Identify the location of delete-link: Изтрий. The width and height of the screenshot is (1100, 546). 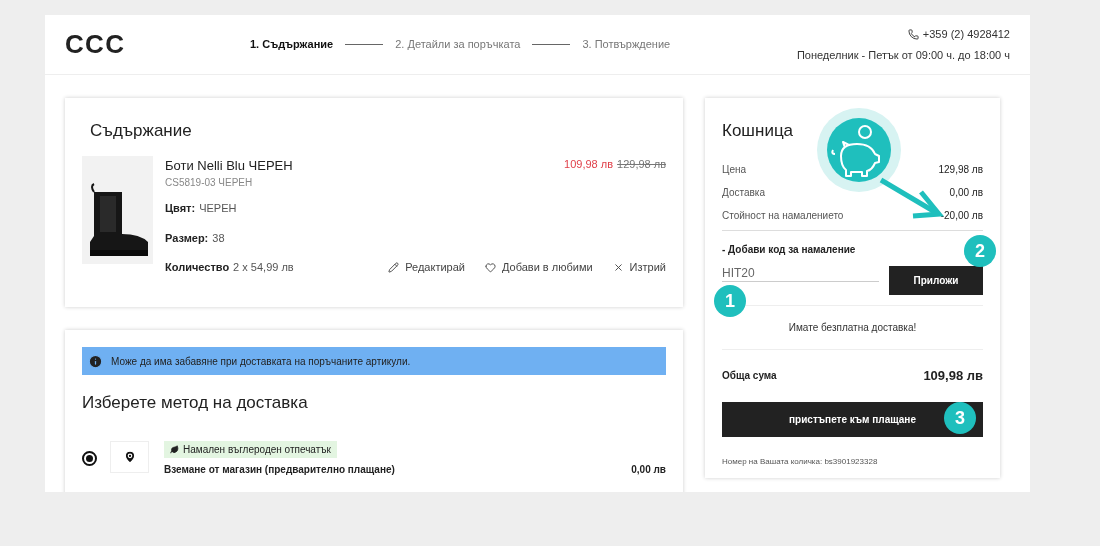
(639, 267).